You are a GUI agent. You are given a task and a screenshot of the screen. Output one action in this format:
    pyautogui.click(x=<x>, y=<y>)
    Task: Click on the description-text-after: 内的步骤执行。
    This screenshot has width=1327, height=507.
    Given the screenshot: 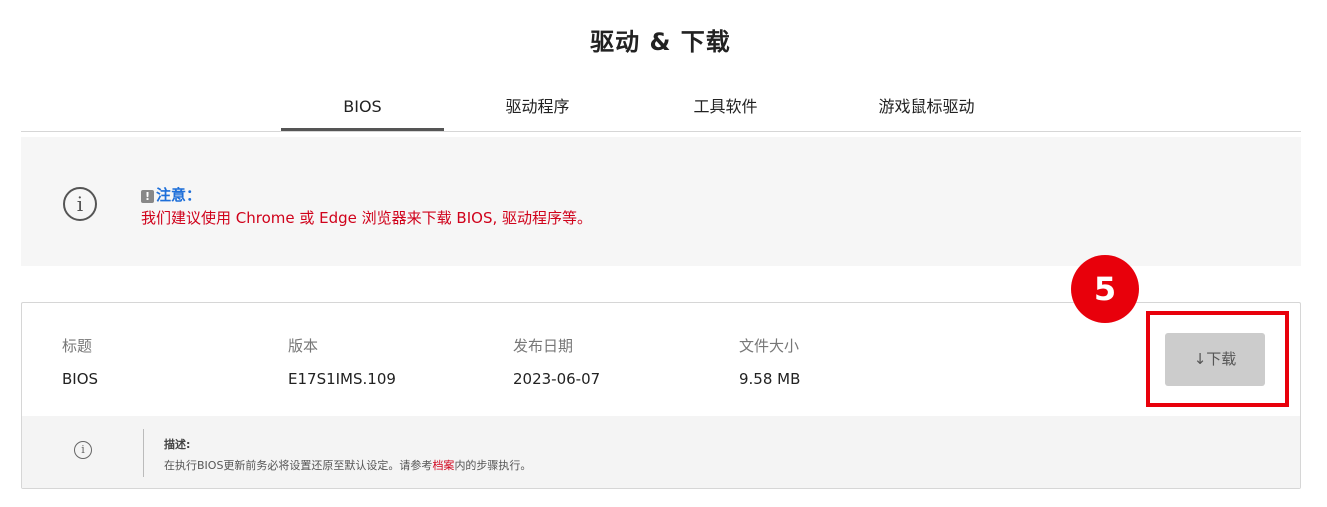 What is the action you would take?
    pyautogui.click(x=493, y=465)
    